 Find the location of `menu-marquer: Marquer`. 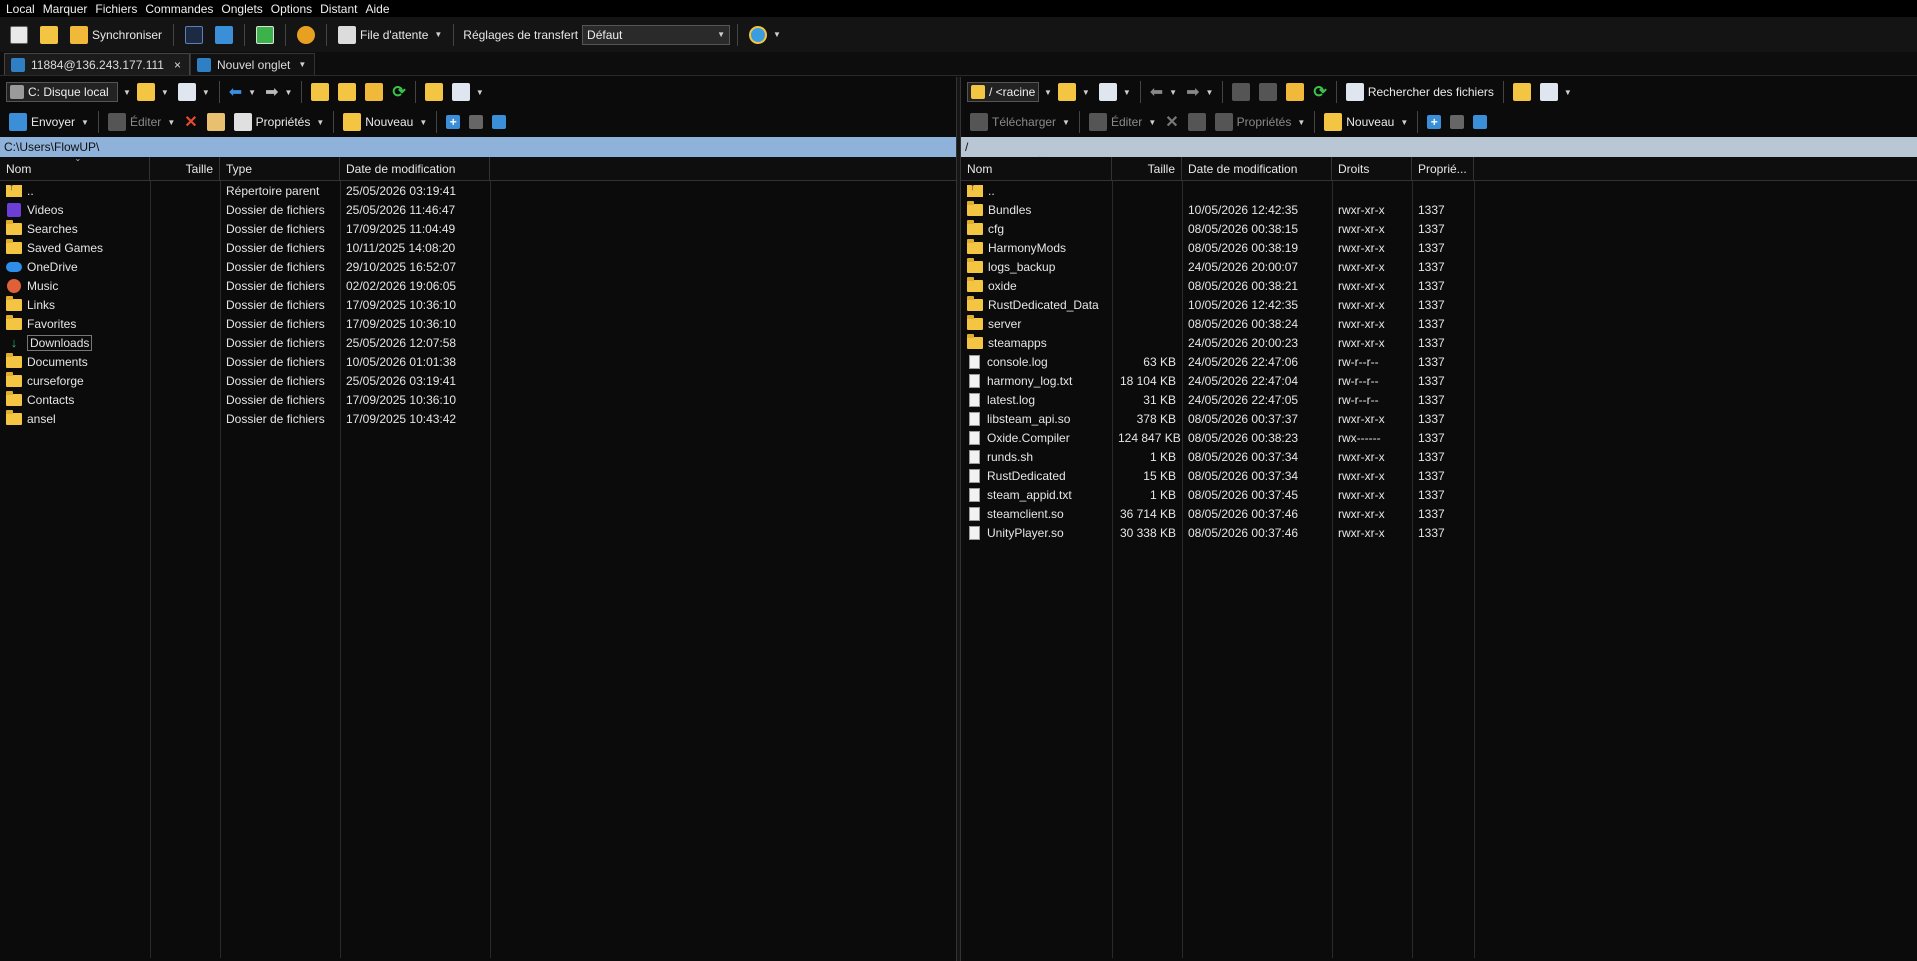

menu-marquer: Marquer is located at coordinates (65, 9).